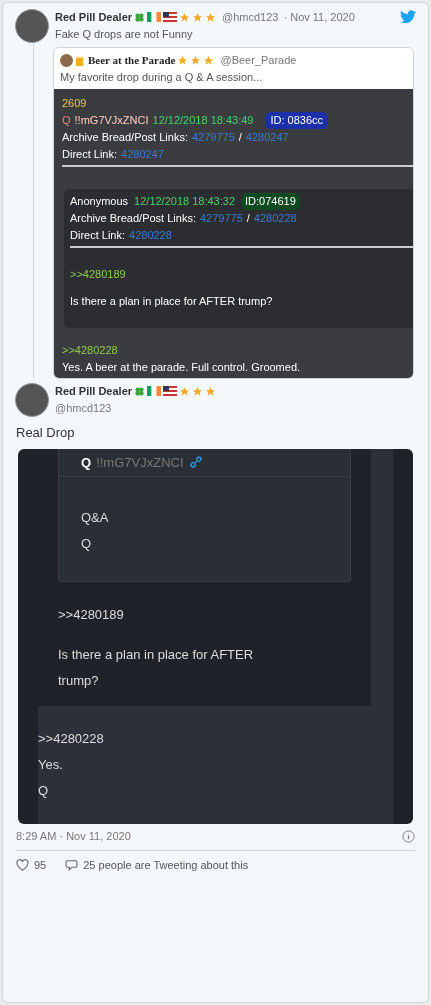 Image resolution: width=431 pixels, height=1005 pixels. I want to click on post-text: Yes. A beer at the parade. Full control. Groomed., so click(182, 367).